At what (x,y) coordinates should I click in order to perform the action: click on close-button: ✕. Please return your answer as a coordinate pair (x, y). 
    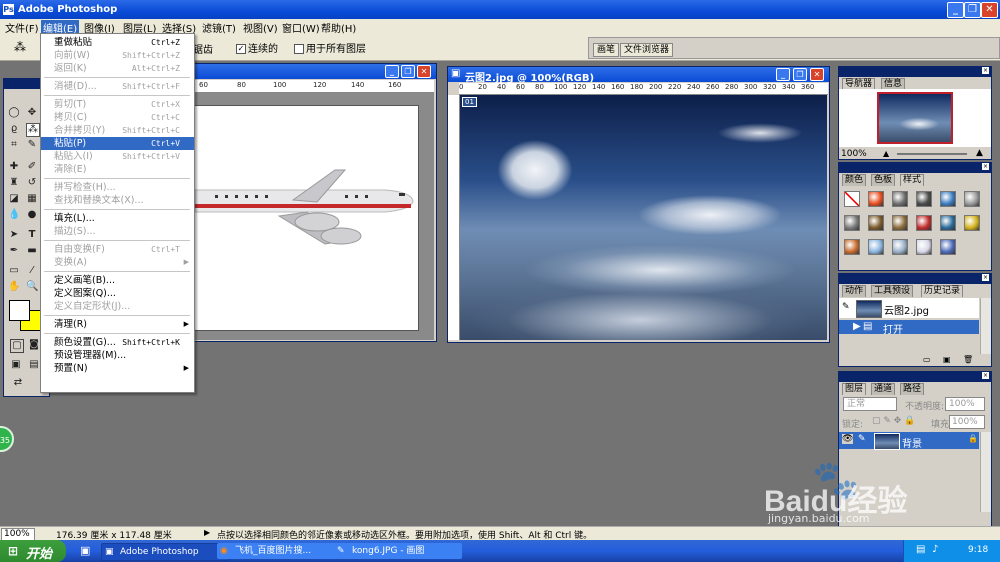
    Looking at the image, I should click on (989, 10).